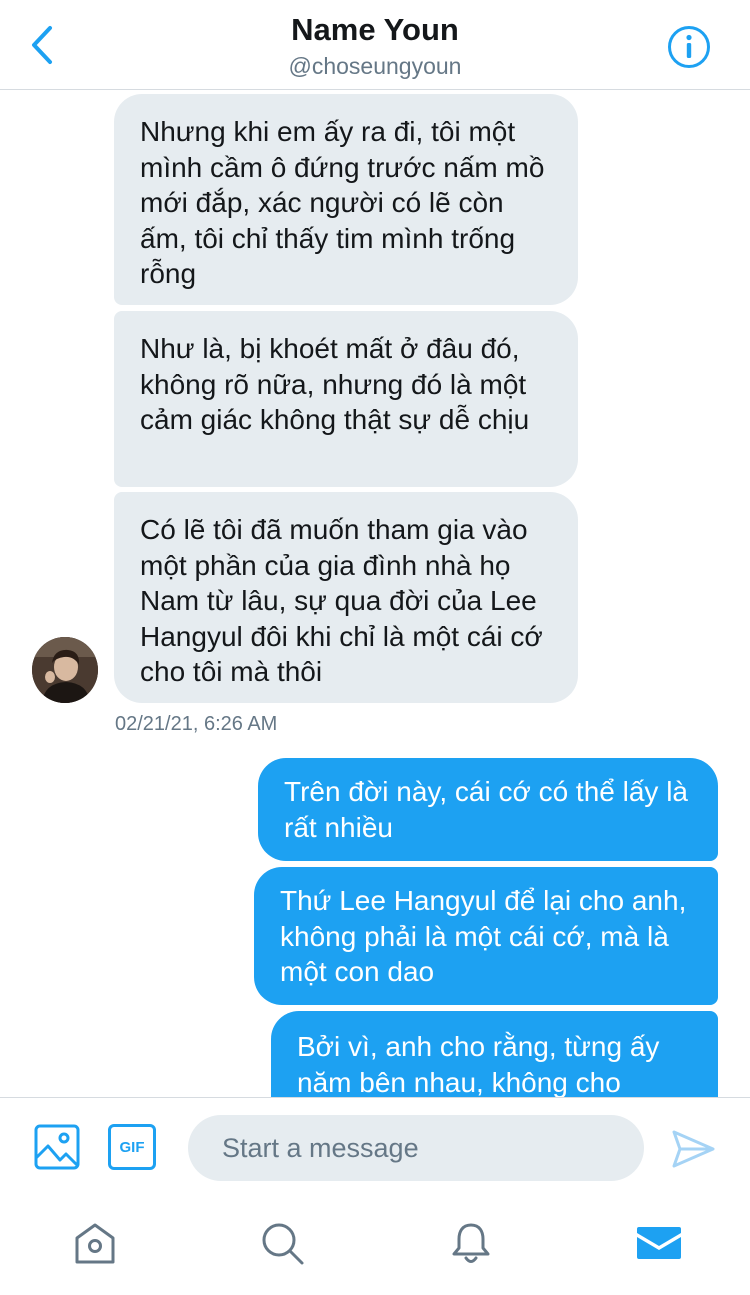 The width and height of the screenshot is (750, 1295). I want to click on gif-icon: GIF, so click(132, 1147).